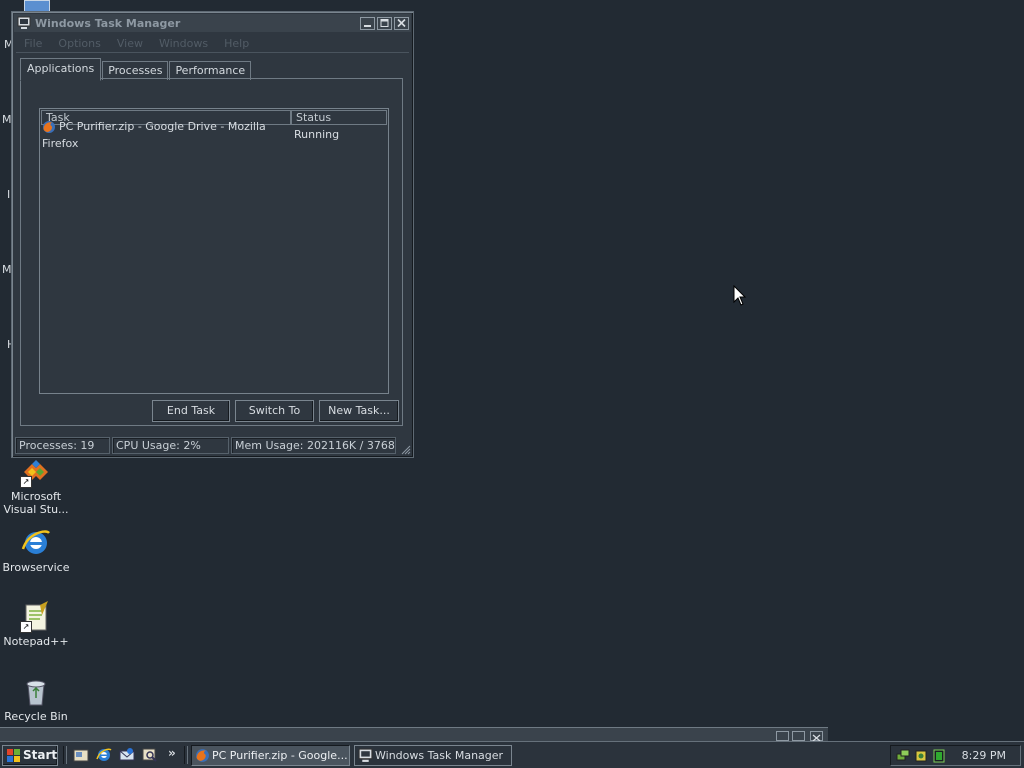 The width and height of the screenshot is (1024, 768). I want to click on close-button, so click(401, 23).